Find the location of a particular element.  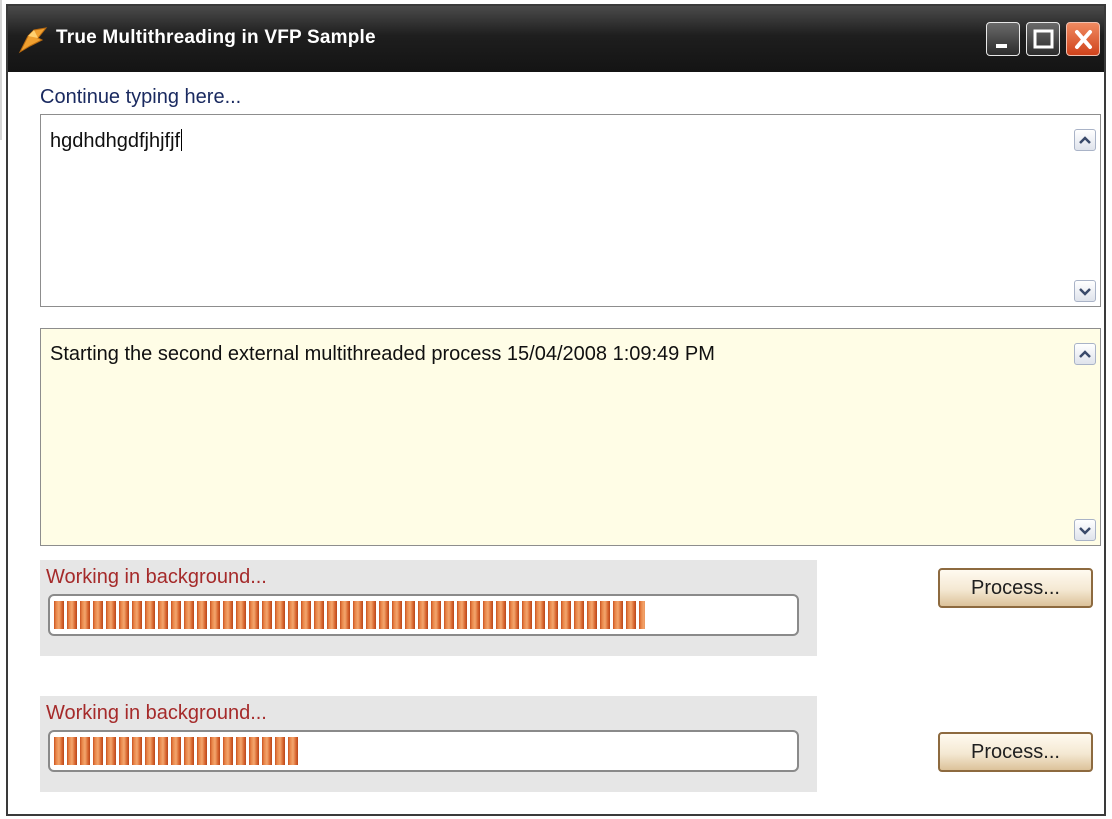

close-icon is located at coordinates (1083, 39).